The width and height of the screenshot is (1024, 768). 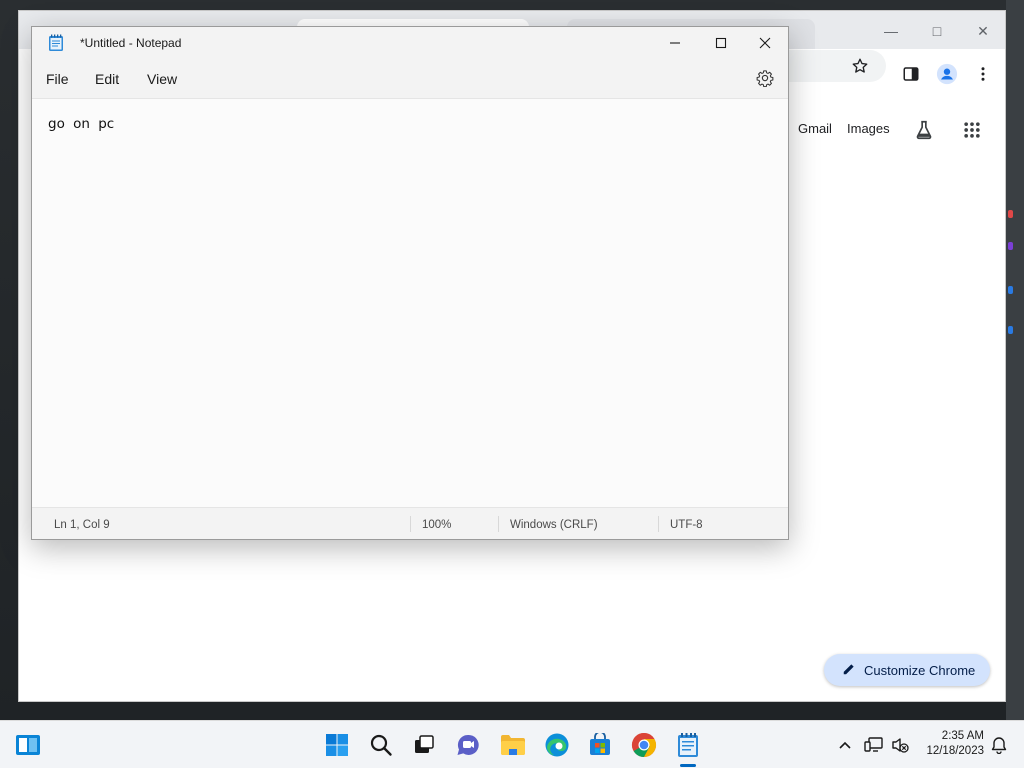 What do you see at coordinates (57, 79) in the screenshot?
I see `menu-file: File` at bounding box center [57, 79].